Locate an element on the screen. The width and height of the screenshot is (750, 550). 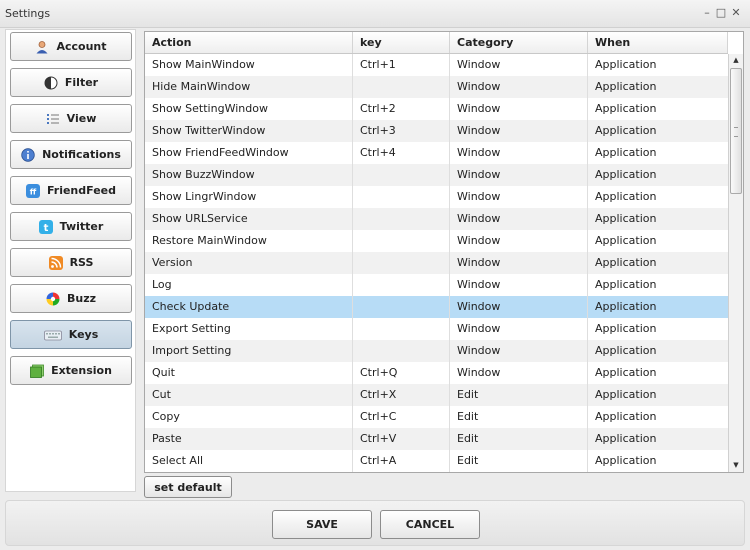
table-row: Hide MainWindow Window Application is located at coordinates (436, 87).